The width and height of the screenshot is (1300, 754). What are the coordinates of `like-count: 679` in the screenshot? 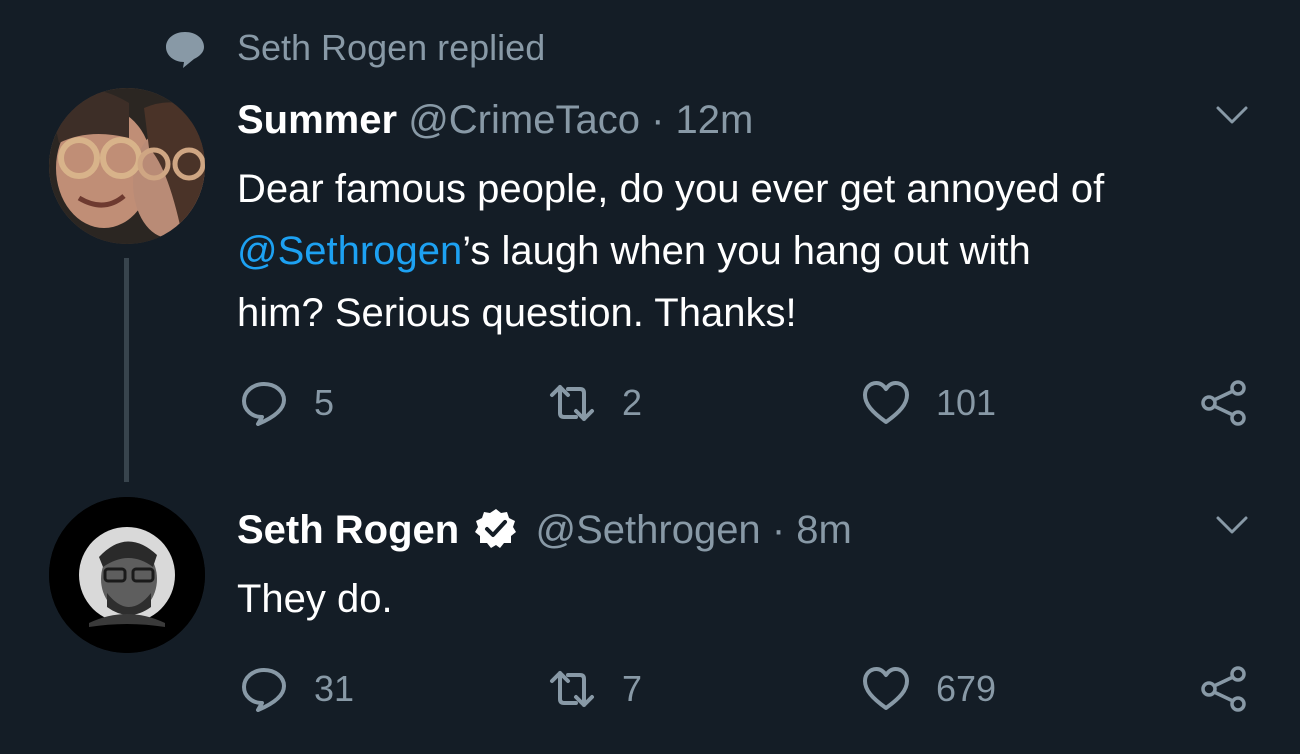 It's located at (966, 688).